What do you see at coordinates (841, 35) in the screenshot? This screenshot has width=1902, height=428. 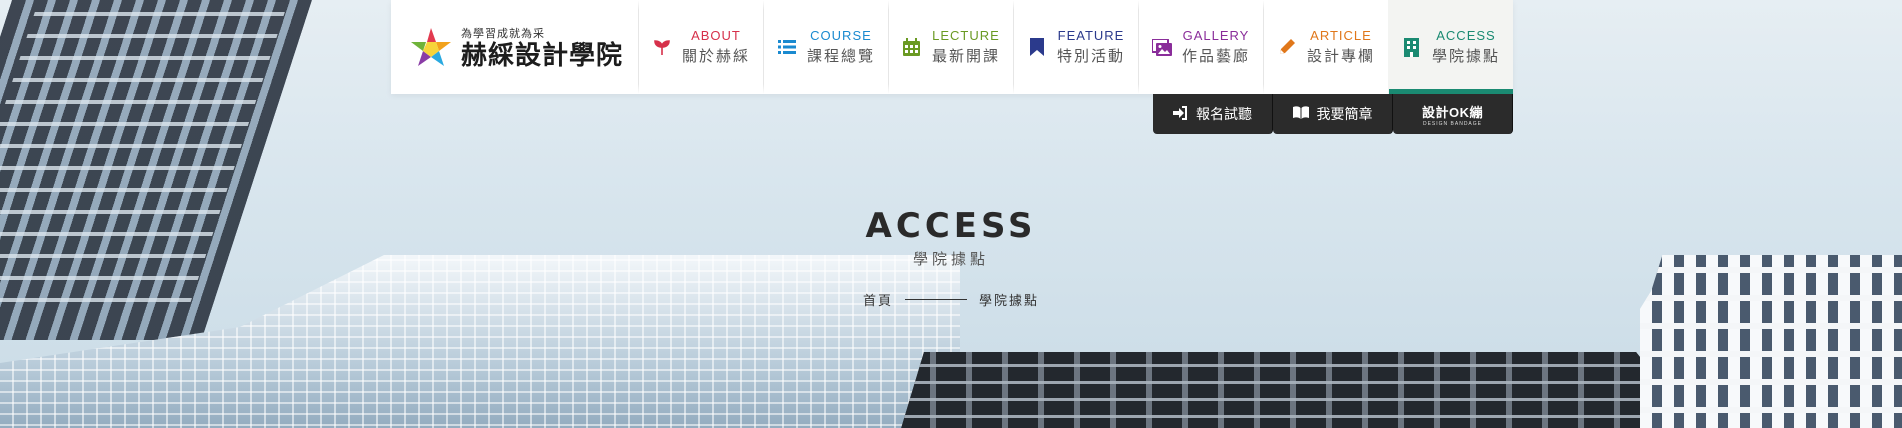 I see `nav-course-en: COURSE` at bounding box center [841, 35].